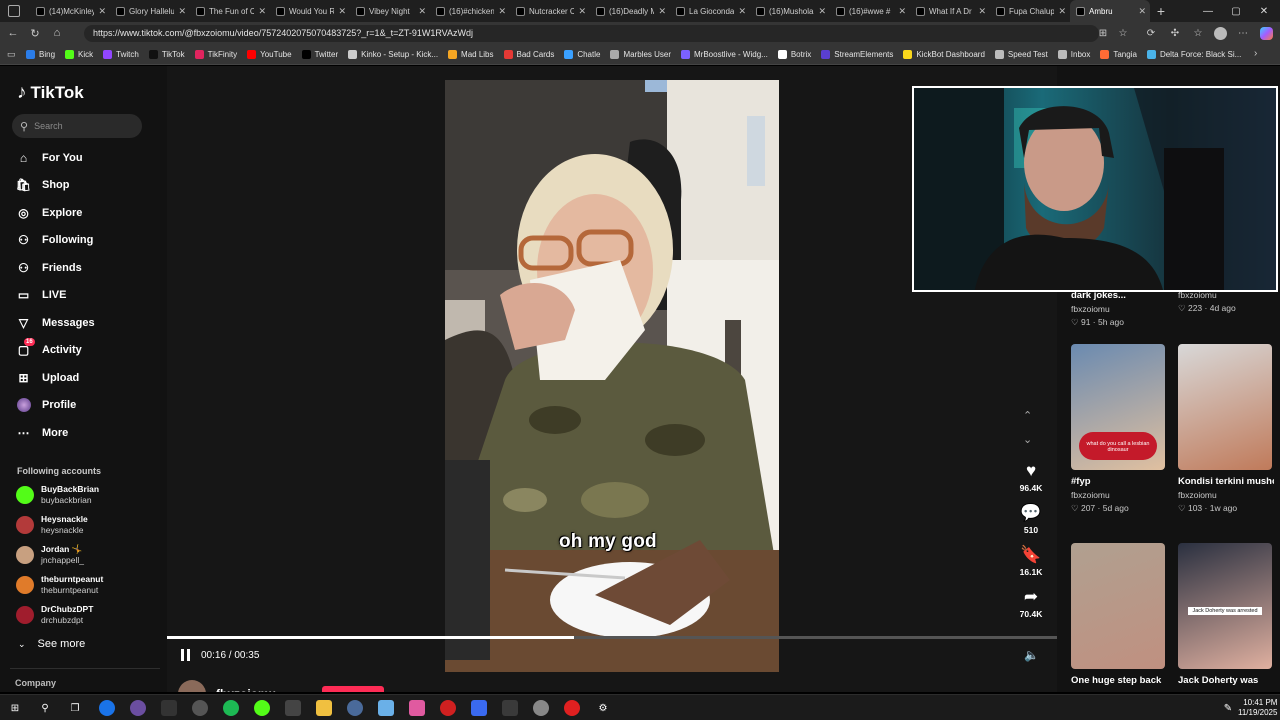 This screenshot has width=1280, height=720. Describe the element at coordinates (870, 11) in the screenshot. I see `browser-tab: (16)#wwe # ✕` at that location.